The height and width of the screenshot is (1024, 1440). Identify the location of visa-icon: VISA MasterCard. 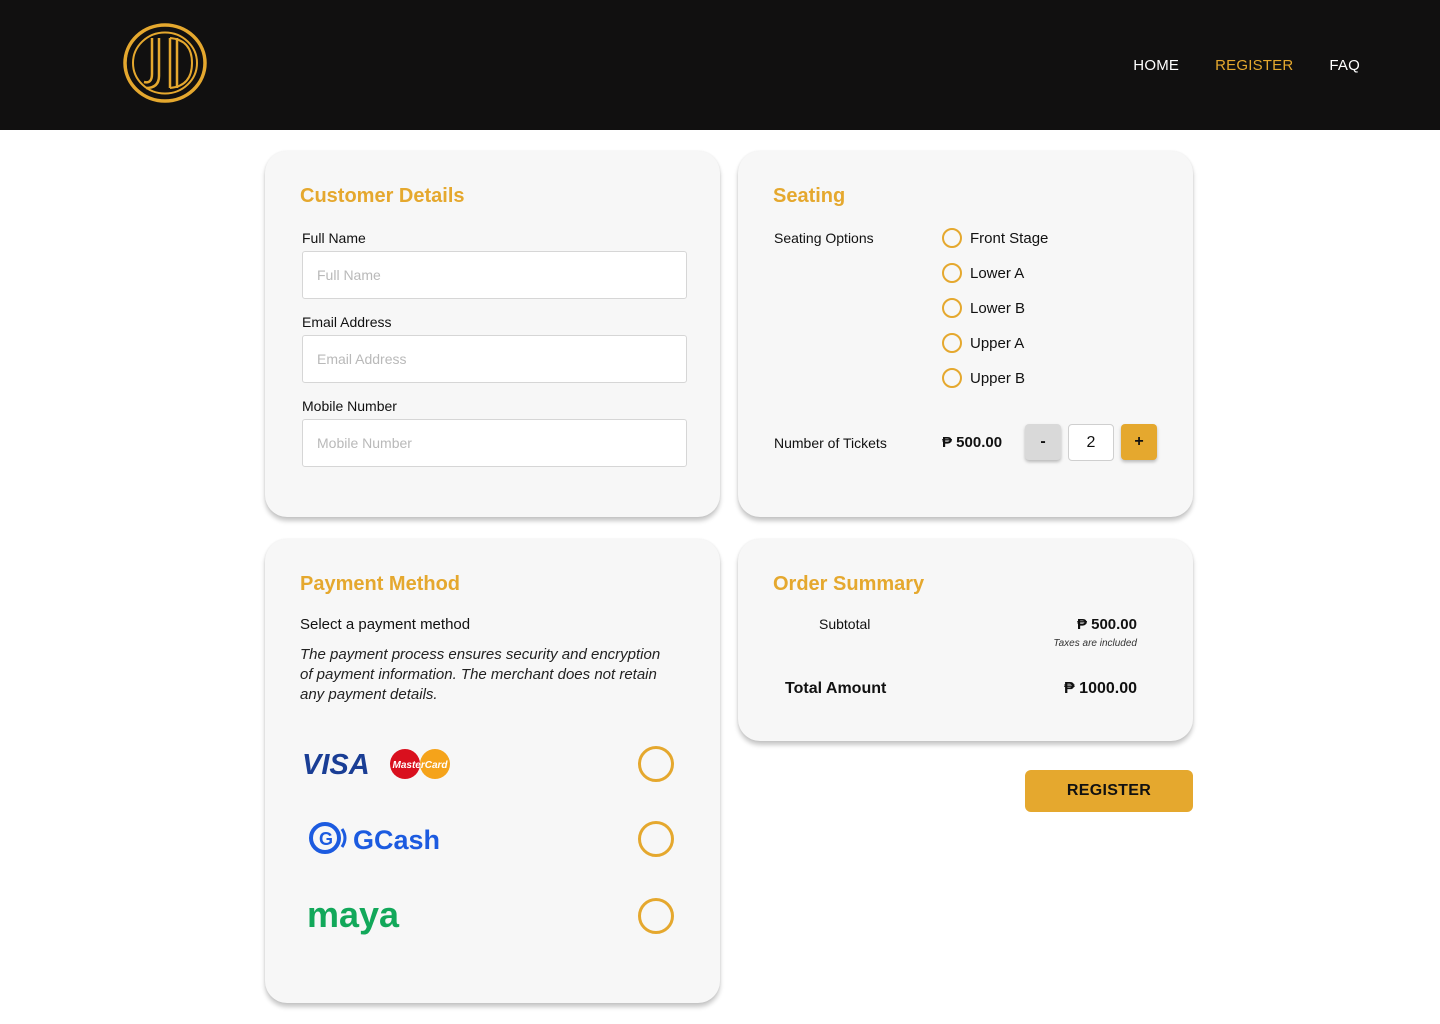
(376, 765).